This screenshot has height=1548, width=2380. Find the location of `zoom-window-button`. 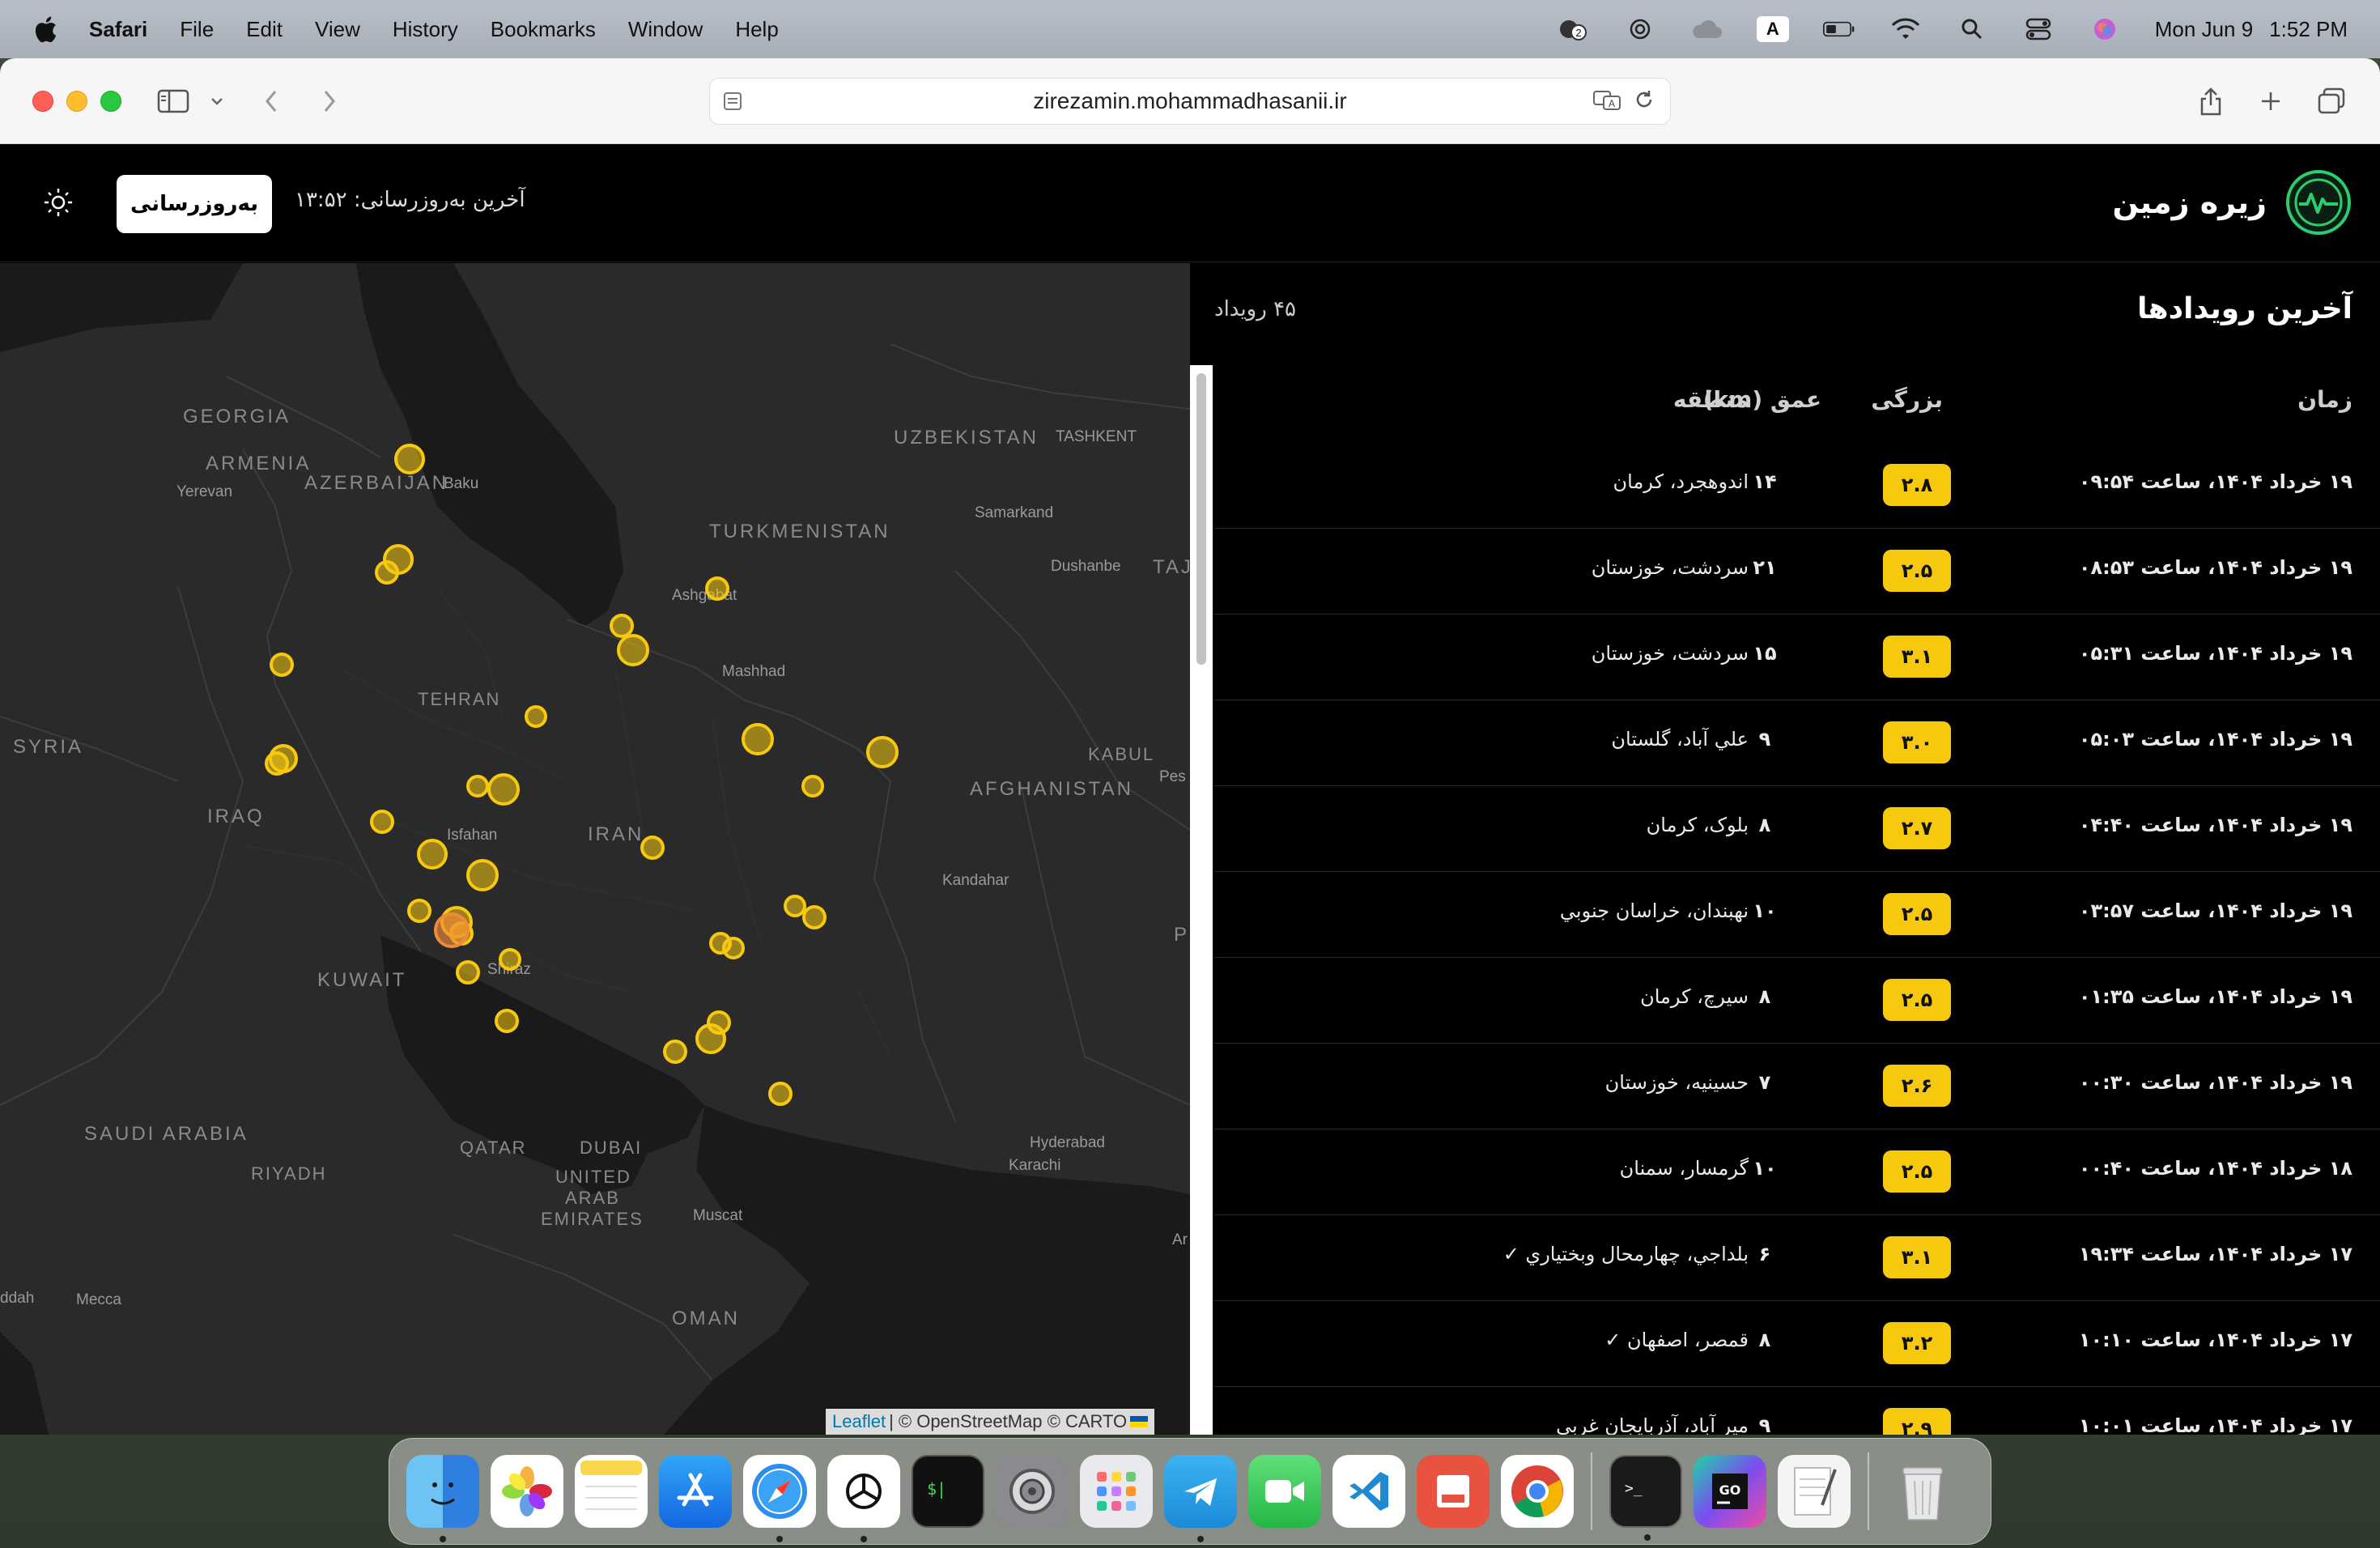

zoom-window-button is located at coordinates (110, 101).